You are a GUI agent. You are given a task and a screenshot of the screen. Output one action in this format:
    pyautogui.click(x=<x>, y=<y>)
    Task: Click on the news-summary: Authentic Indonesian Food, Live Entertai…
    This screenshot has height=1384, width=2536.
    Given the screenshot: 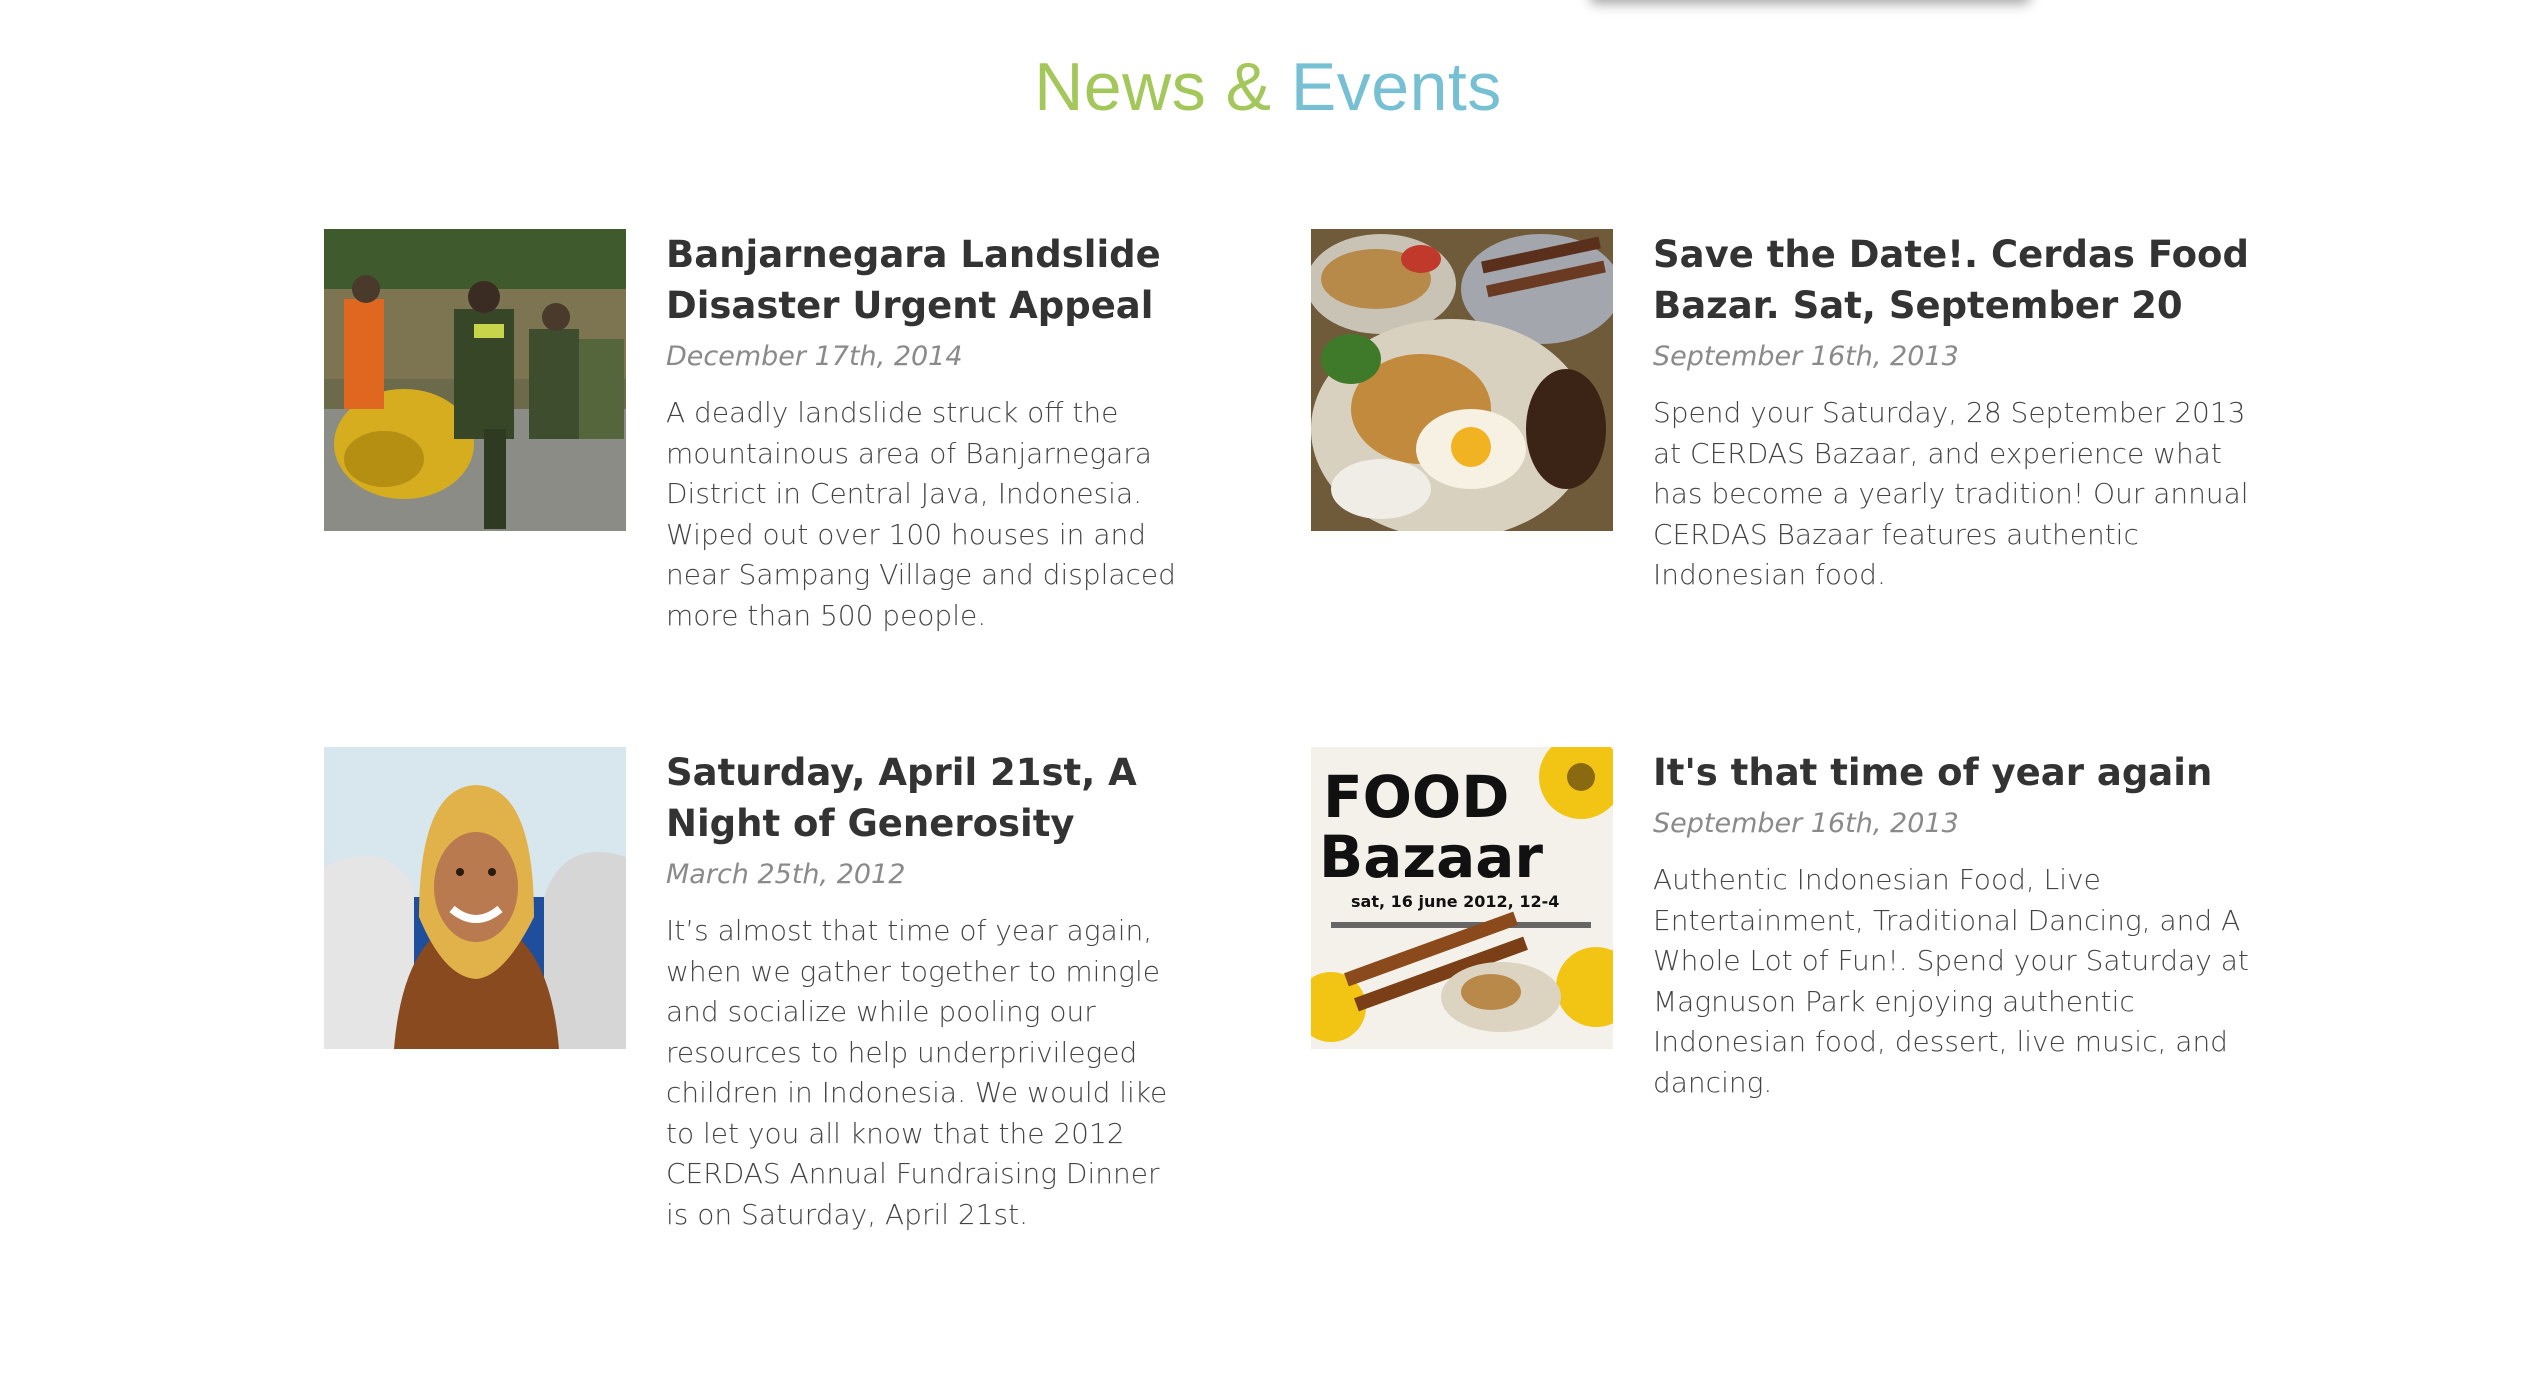 What is the action you would take?
    pyautogui.click(x=1951, y=981)
    